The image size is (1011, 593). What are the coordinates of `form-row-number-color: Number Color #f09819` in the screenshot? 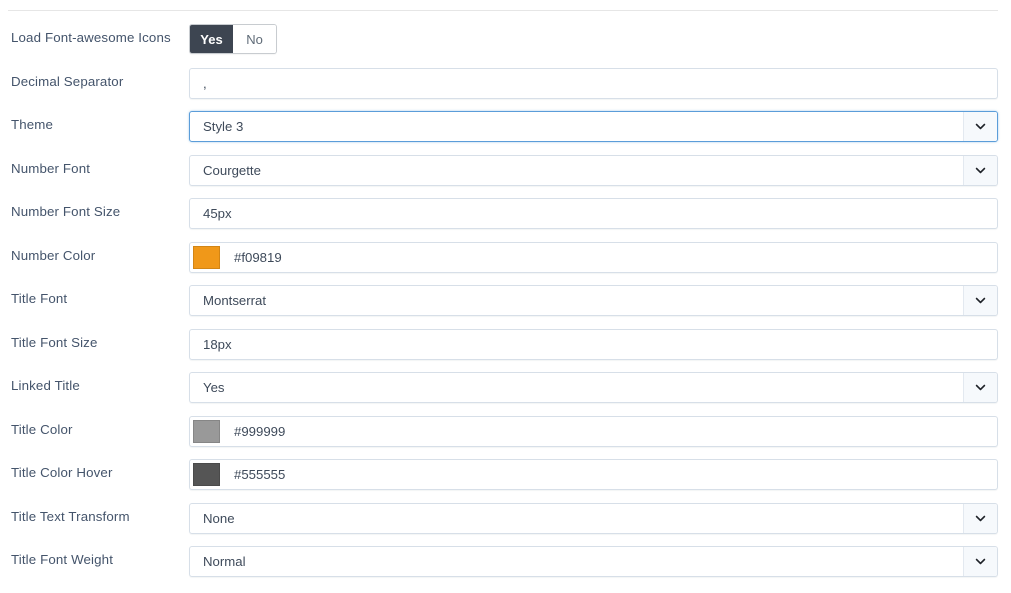 It's located at (505, 259).